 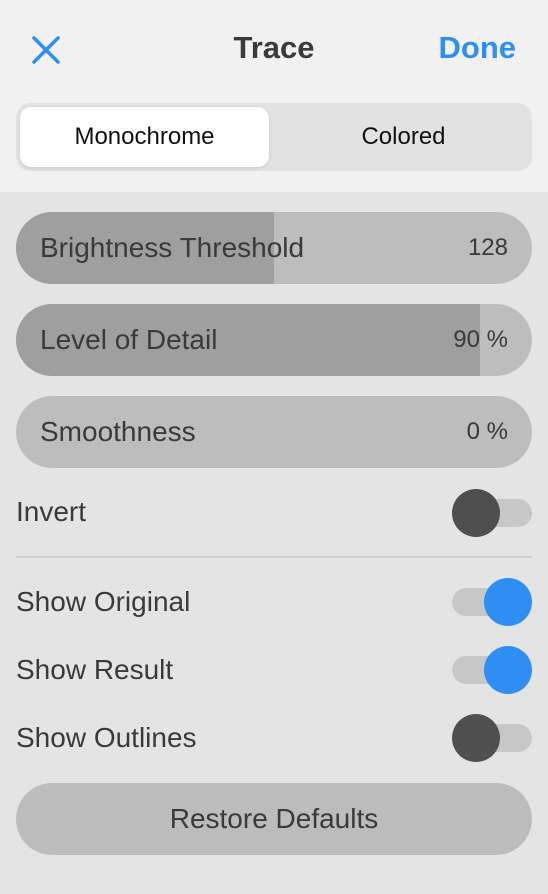 What do you see at coordinates (51, 511) in the screenshot?
I see `invert-label: Invert` at bounding box center [51, 511].